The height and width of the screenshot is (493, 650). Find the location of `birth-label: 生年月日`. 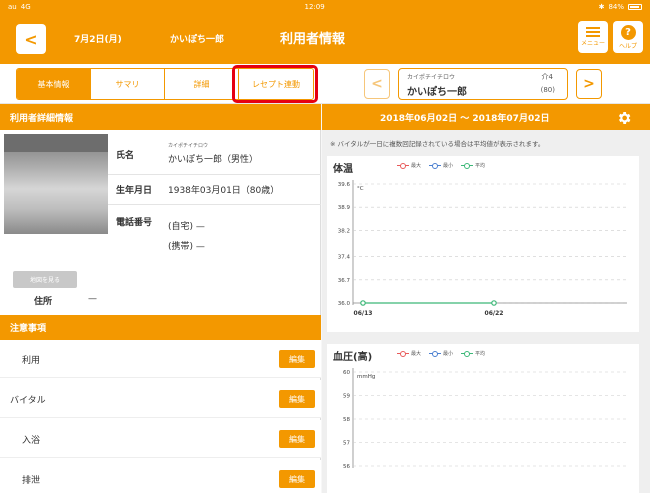

birth-label: 生年月日 is located at coordinates (134, 191).